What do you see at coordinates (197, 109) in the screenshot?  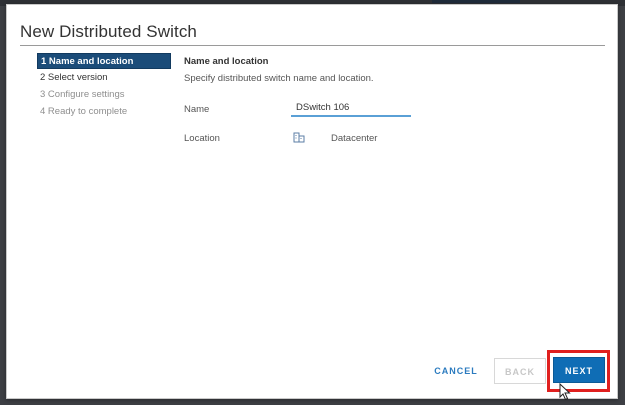 I see `name-label: Name` at bounding box center [197, 109].